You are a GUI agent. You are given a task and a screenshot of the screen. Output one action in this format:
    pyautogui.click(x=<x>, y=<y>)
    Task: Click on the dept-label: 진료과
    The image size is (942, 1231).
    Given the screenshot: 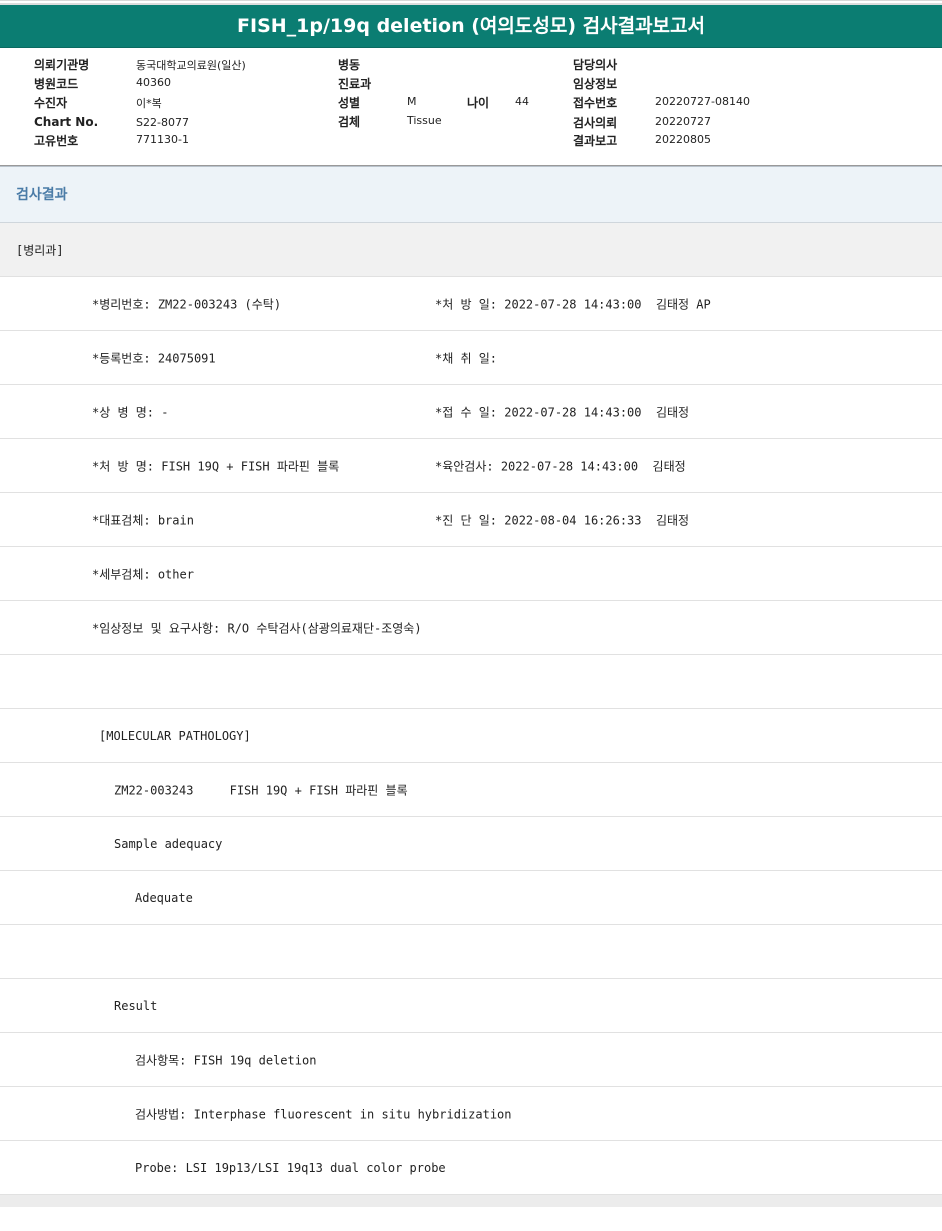 What is the action you would take?
    pyautogui.click(x=355, y=84)
    